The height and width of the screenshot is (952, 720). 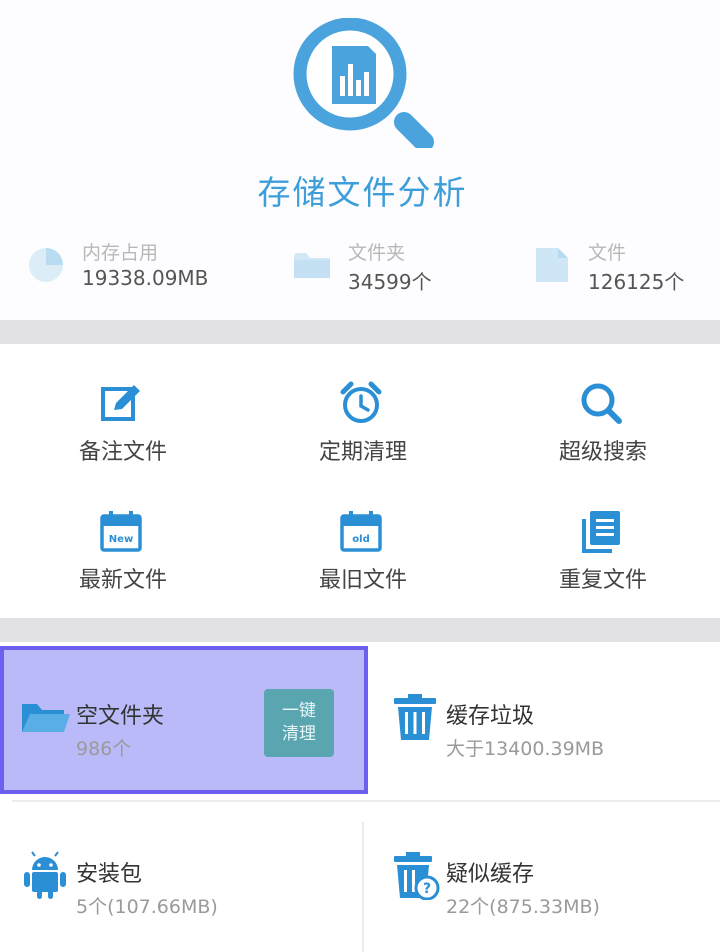 I want to click on stat-value: 34599个, so click(x=390, y=282).